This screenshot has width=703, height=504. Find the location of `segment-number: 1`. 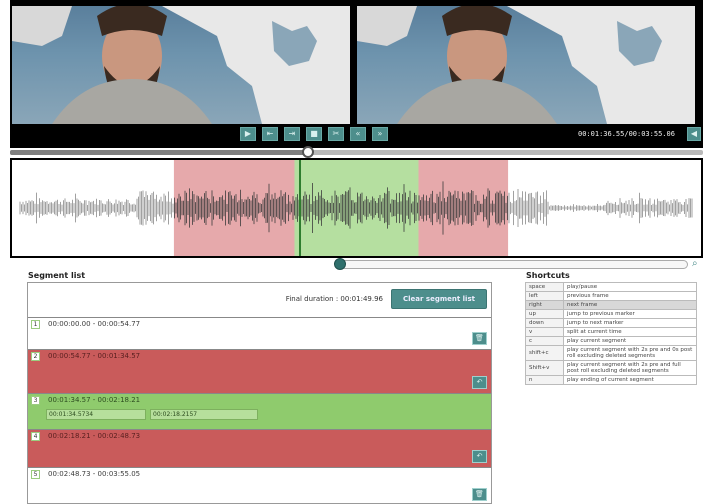

segment-number: 1 is located at coordinates (35, 324).